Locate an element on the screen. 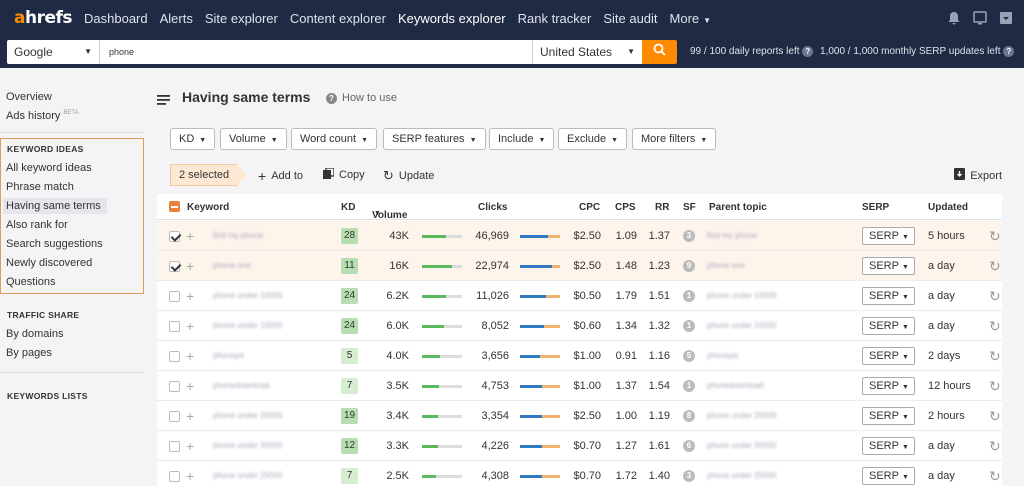 The width and height of the screenshot is (1024, 486). header-updated: Updated is located at coordinates (948, 207).